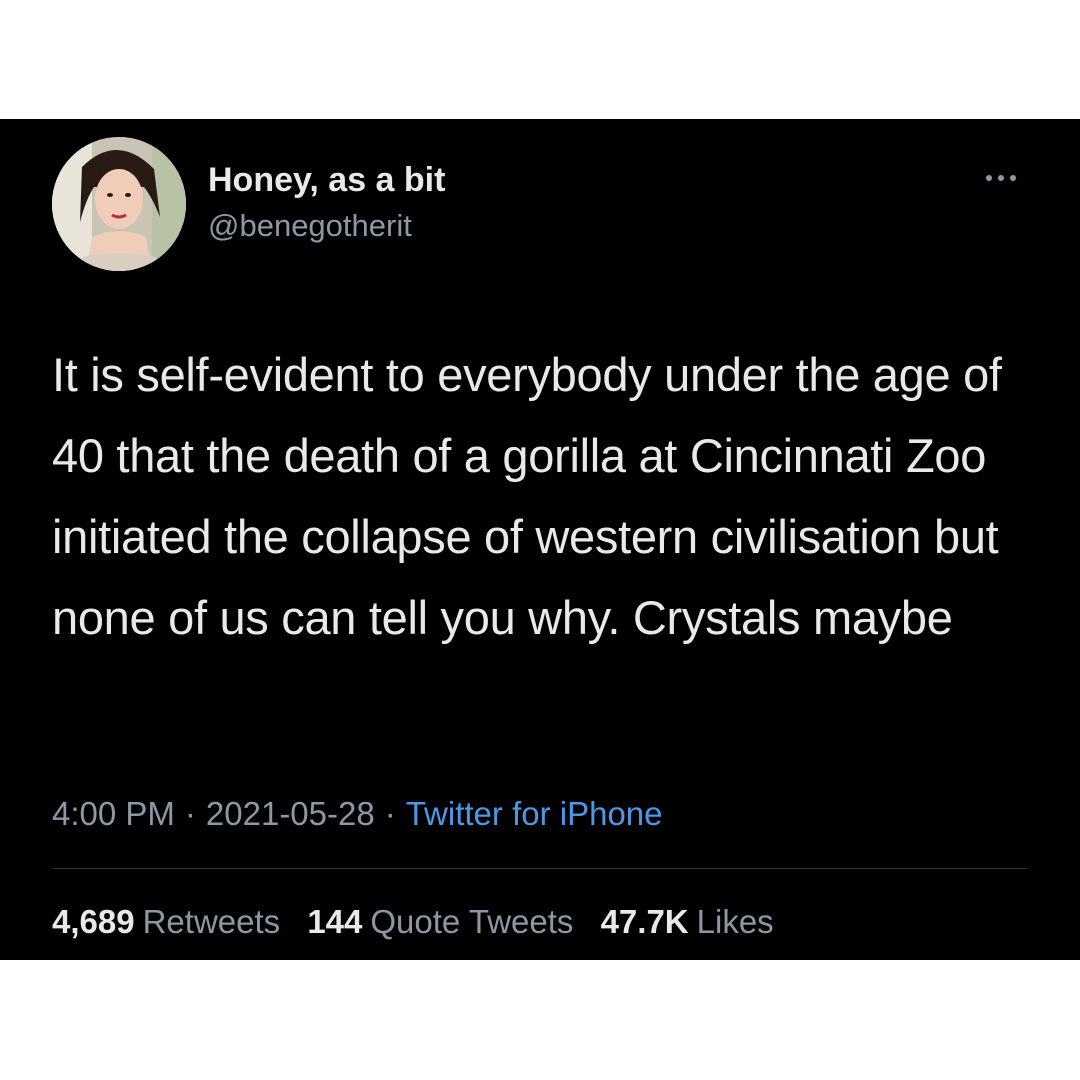 This screenshot has height=1080, width=1080. I want to click on likes-stat: 47.7K Likes, so click(687, 921).